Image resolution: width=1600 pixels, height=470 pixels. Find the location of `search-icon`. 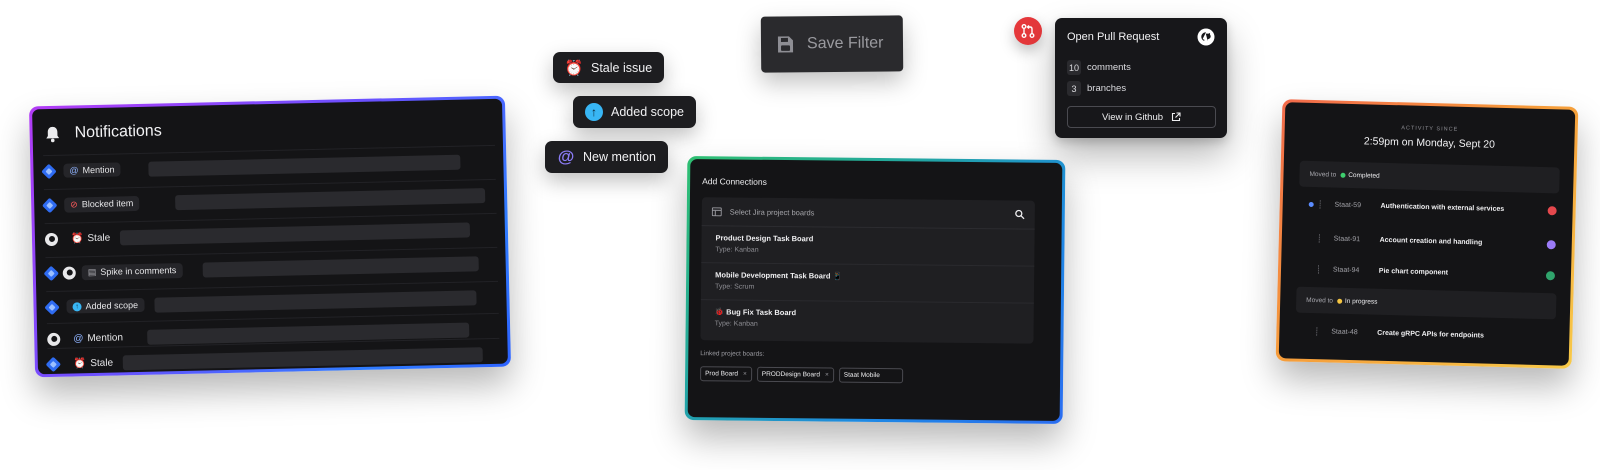

search-icon is located at coordinates (1020, 214).